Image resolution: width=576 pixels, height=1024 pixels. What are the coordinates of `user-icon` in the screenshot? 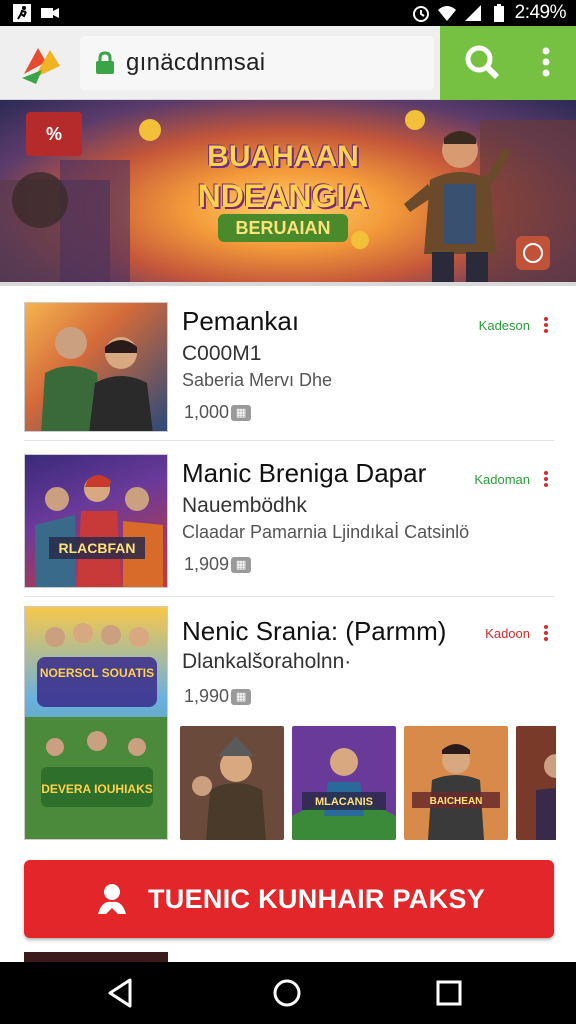 It's located at (112, 899).